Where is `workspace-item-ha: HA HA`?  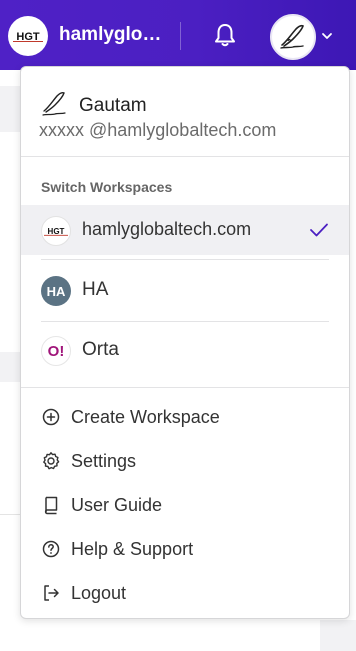
workspace-item-ha: HA HA is located at coordinates (185, 290).